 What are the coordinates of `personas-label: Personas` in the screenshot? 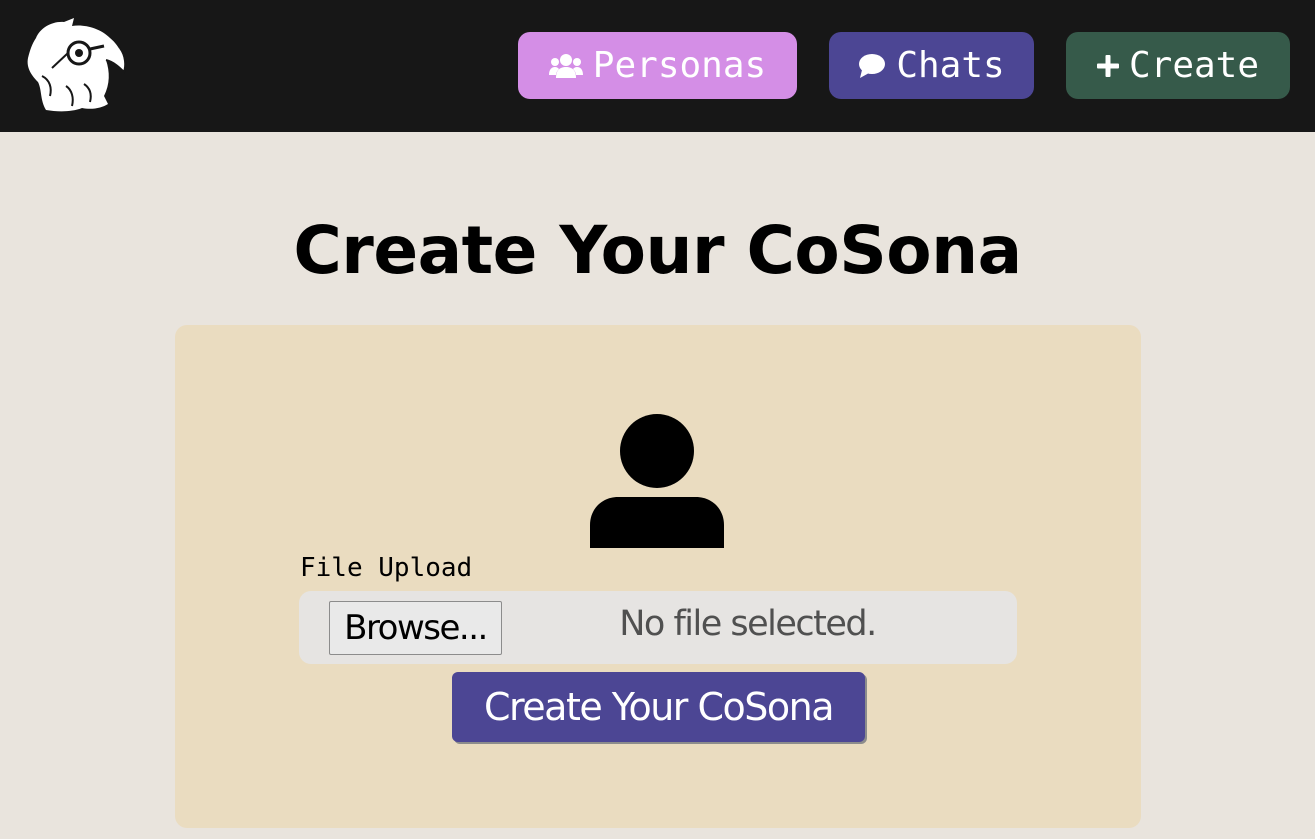 It's located at (679, 65).